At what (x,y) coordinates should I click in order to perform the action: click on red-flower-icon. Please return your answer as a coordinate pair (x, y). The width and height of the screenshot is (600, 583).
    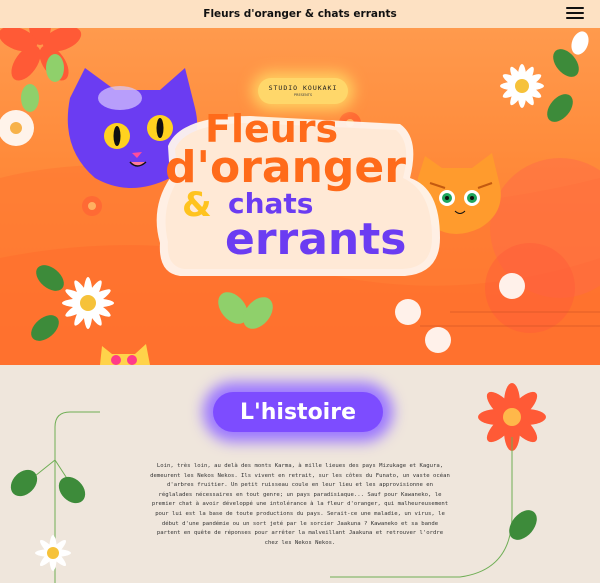
    Looking at the image, I should click on (41, 54).